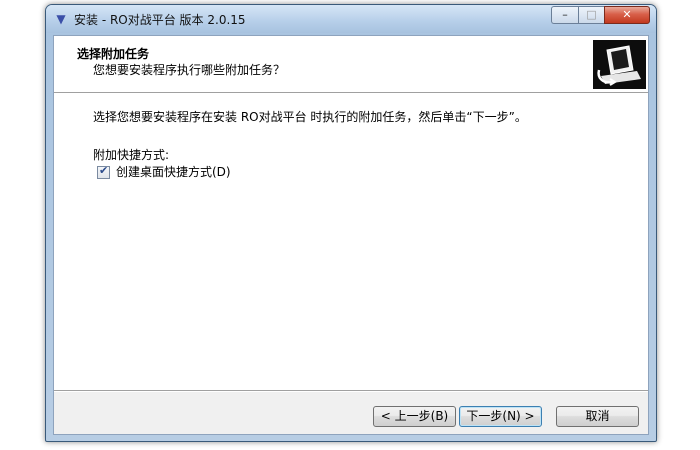  Describe the element at coordinates (619, 64) in the screenshot. I see `installer-computer-icon` at that location.